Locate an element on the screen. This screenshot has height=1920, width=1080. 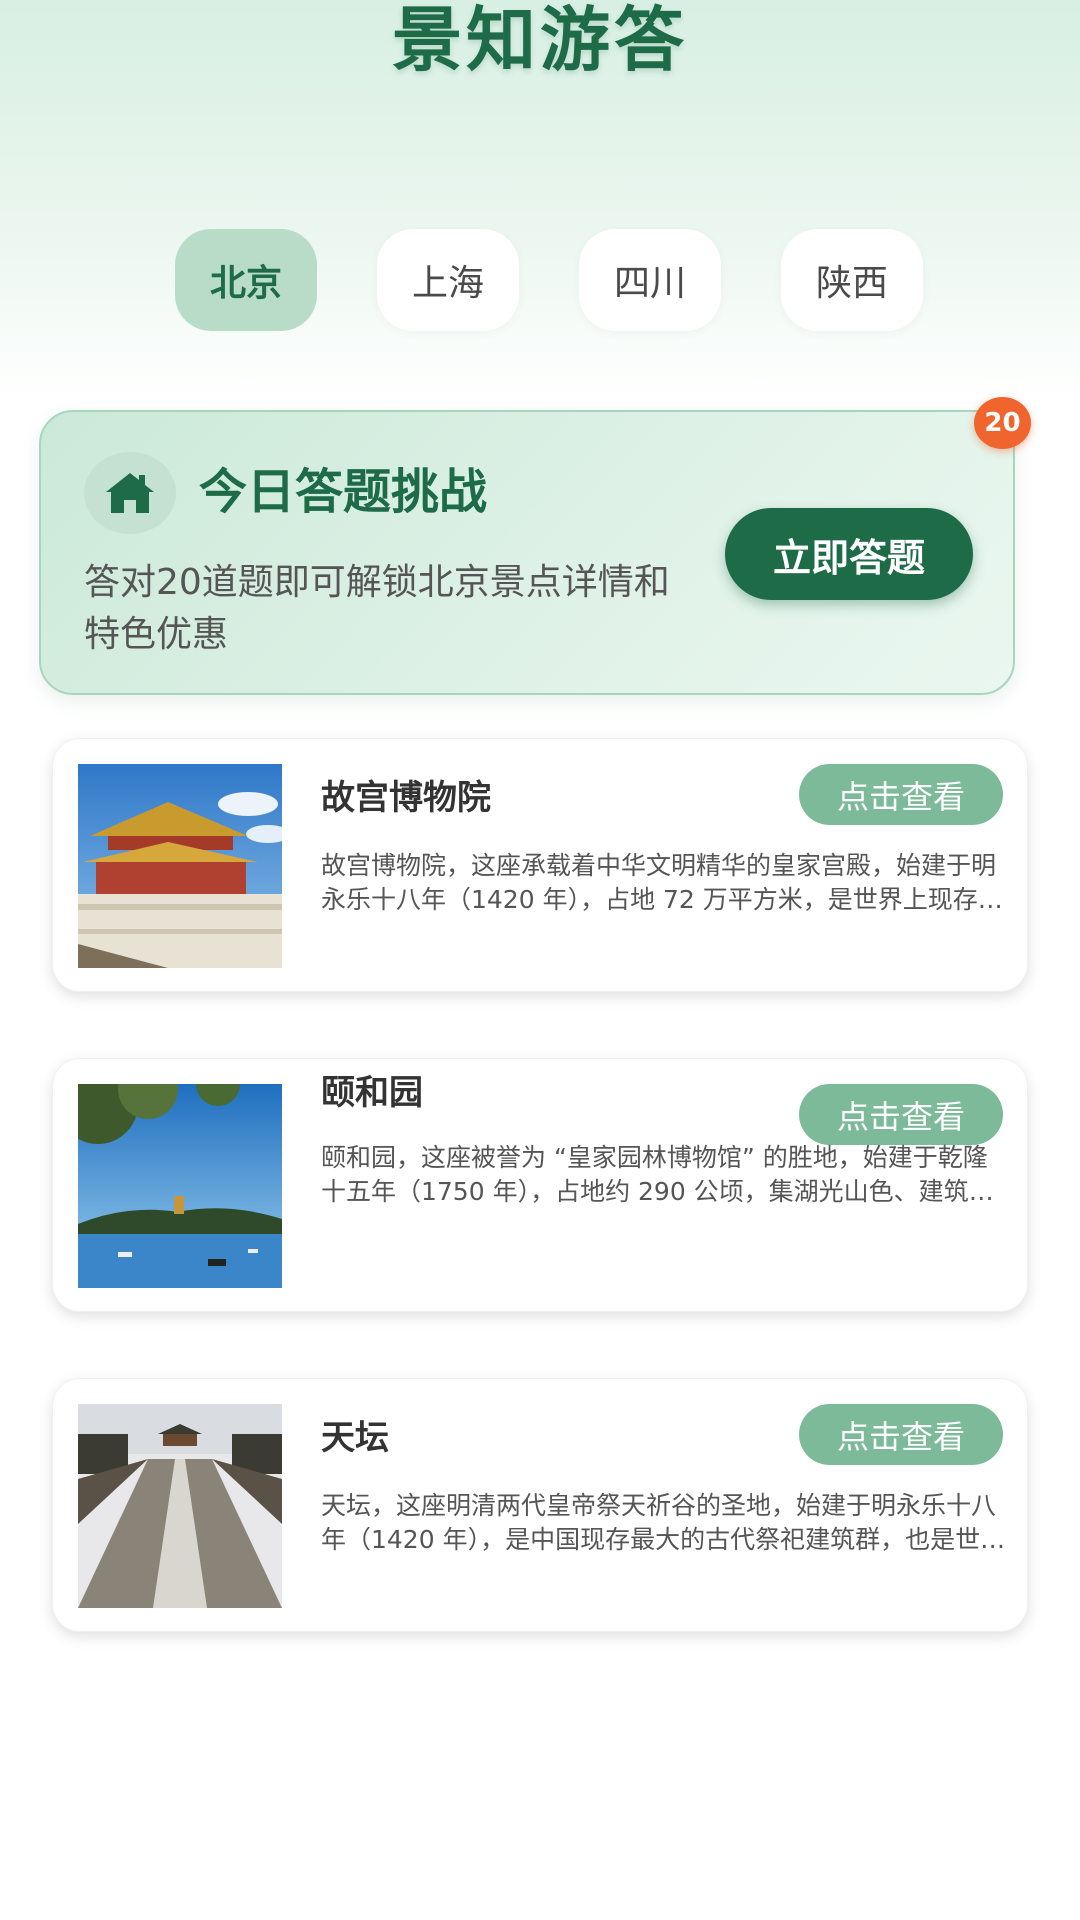
province-tabs: 北京 上海 四川 陕西 is located at coordinates (540, 280).